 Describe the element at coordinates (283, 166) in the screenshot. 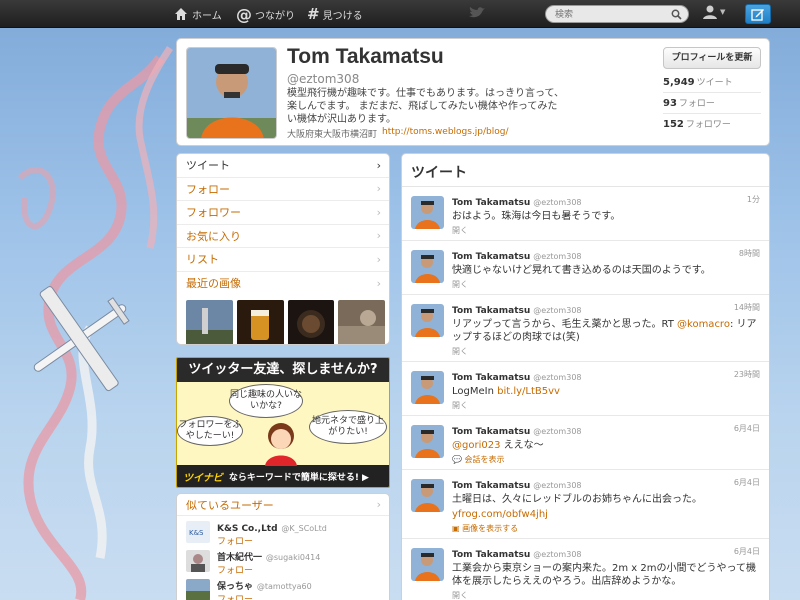

I see `nav-item-tweets: ツイート ›` at that location.